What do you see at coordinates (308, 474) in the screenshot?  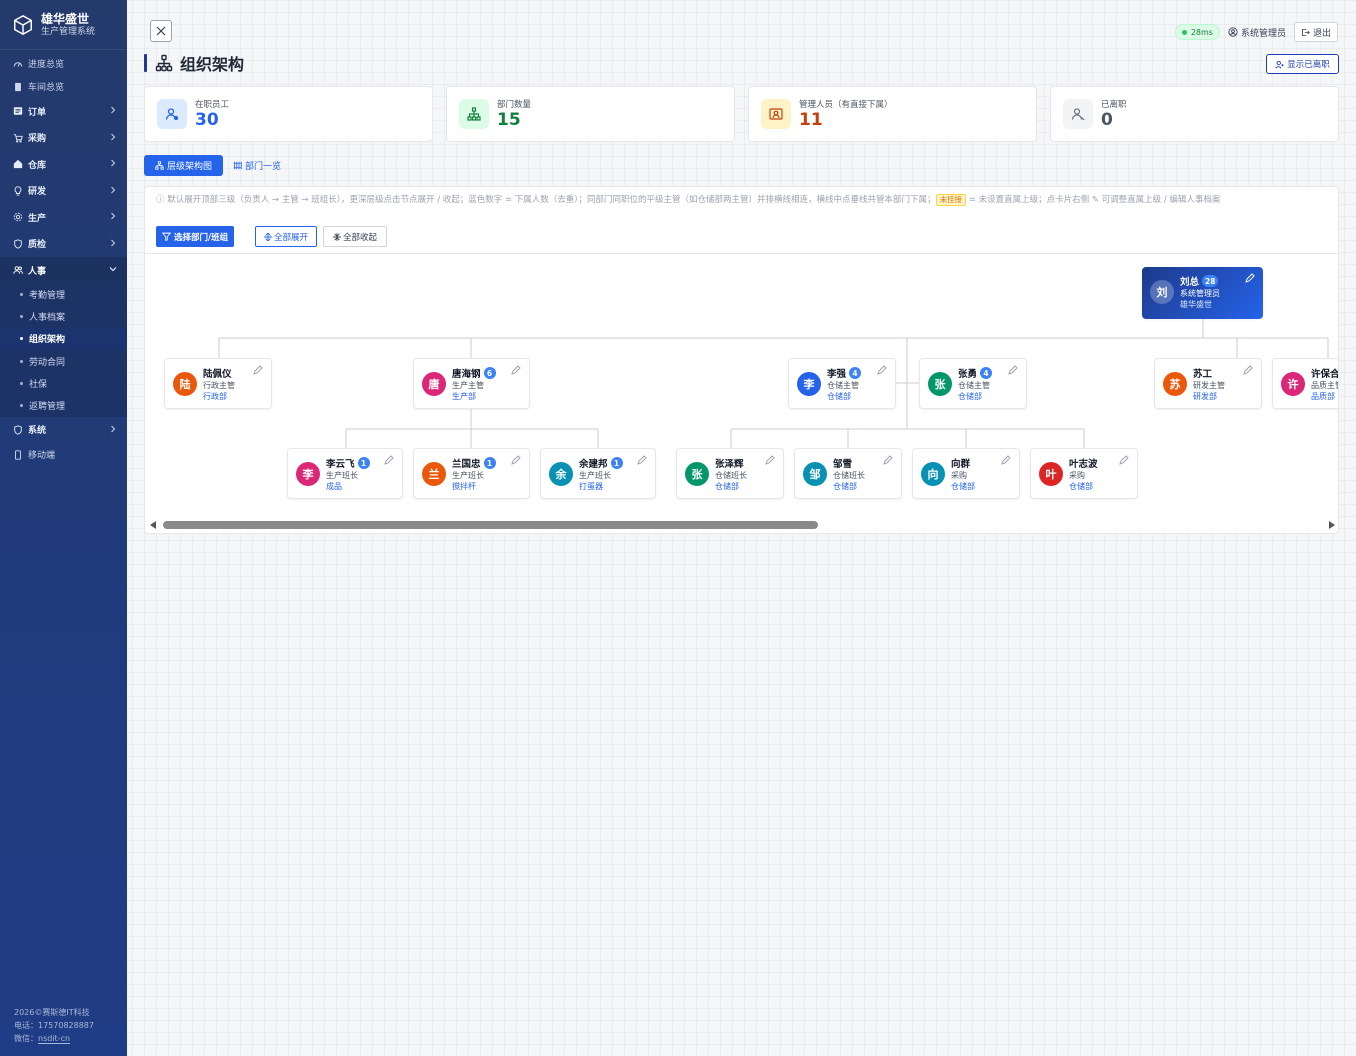 I see `avatar: 李` at bounding box center [308, 474].